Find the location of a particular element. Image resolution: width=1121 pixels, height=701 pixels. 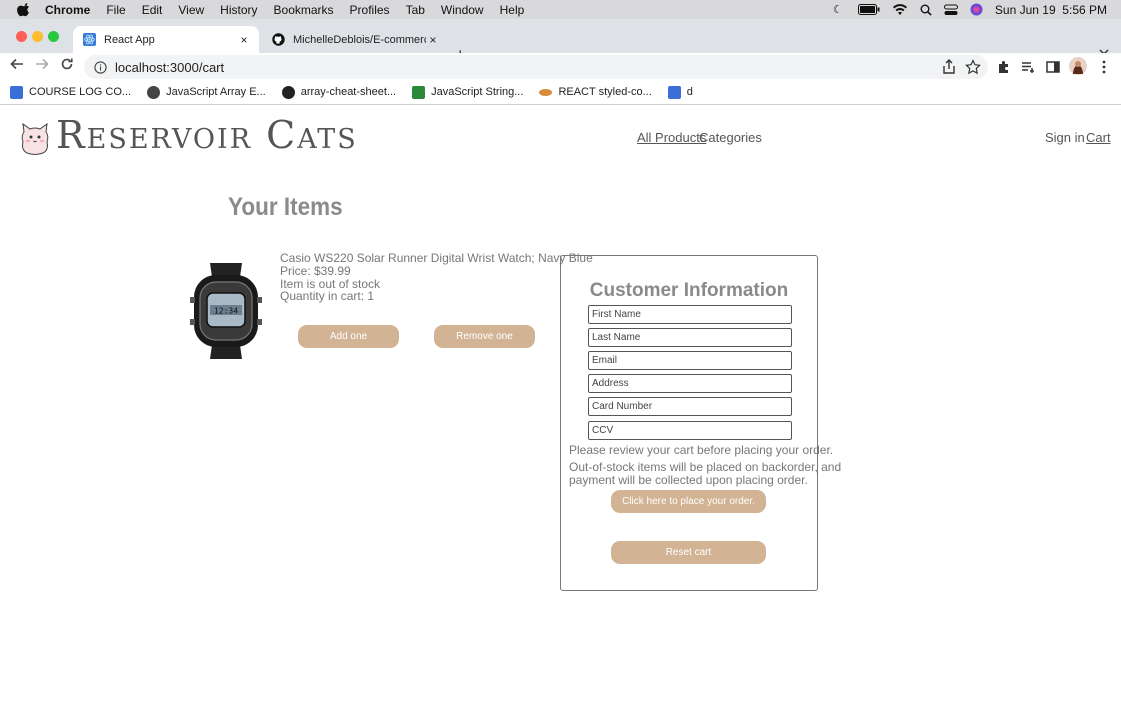

ccv-field: CCV is located at coordinates (690, 430).